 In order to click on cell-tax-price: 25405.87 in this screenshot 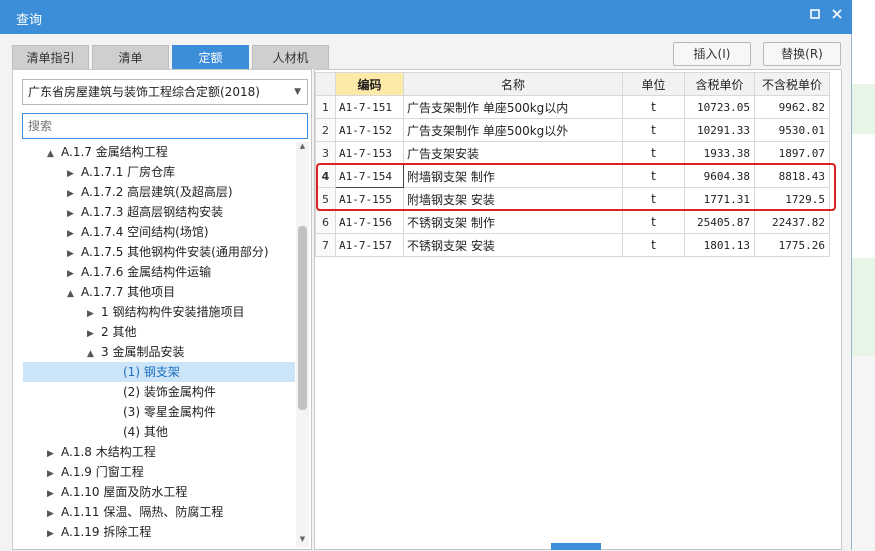, I will do `click(719, 222)`.